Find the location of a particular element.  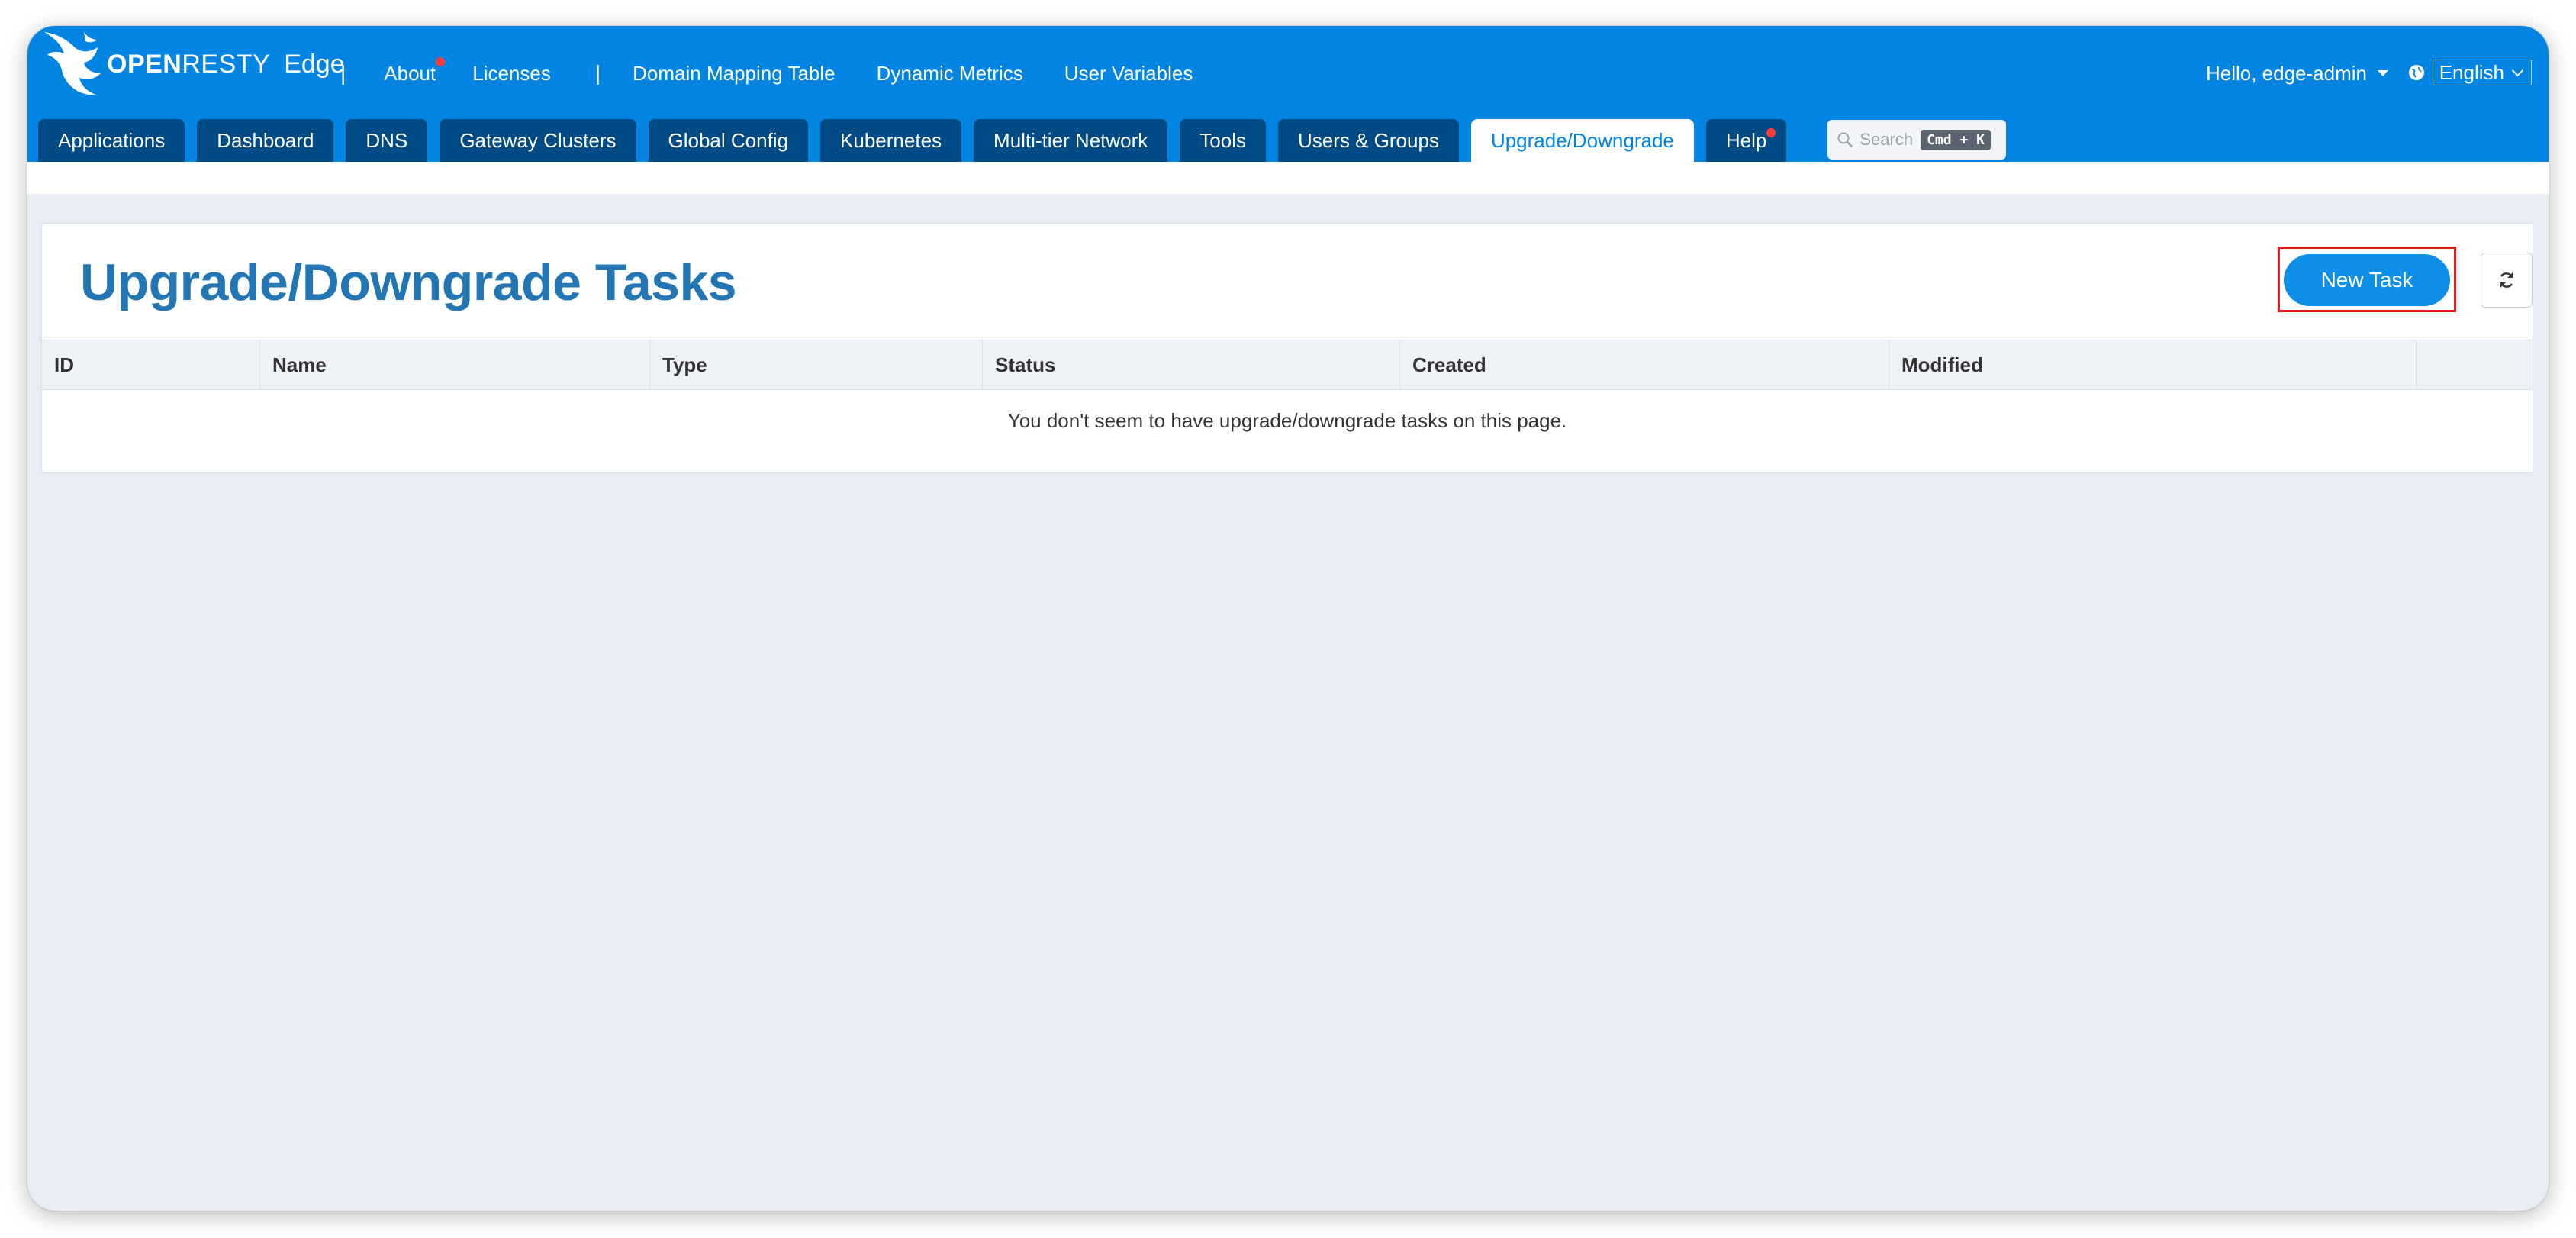

language-select: English is located at coordinates (2482, 73).